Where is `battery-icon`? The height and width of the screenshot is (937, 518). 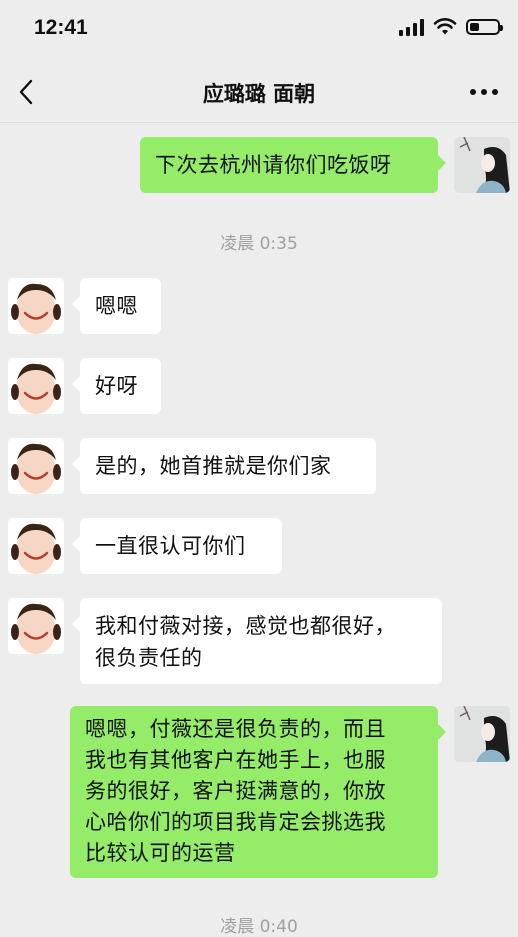 battery-icon is located at coordinates (484, 27).